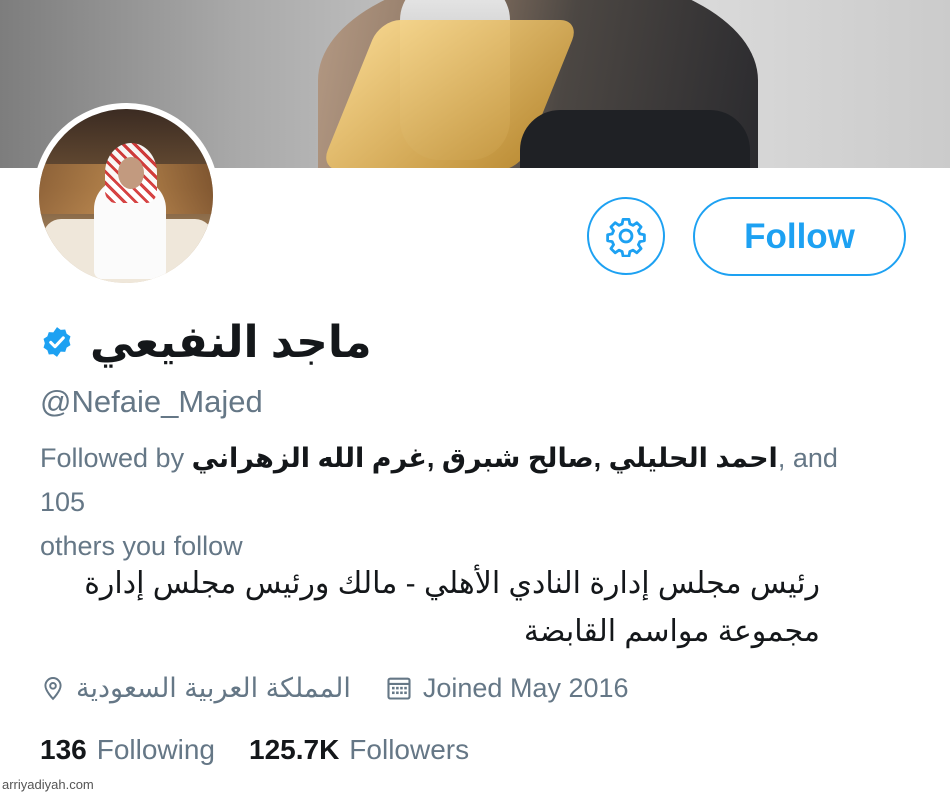  I want to click on following-count: 136, so click(63, 749).